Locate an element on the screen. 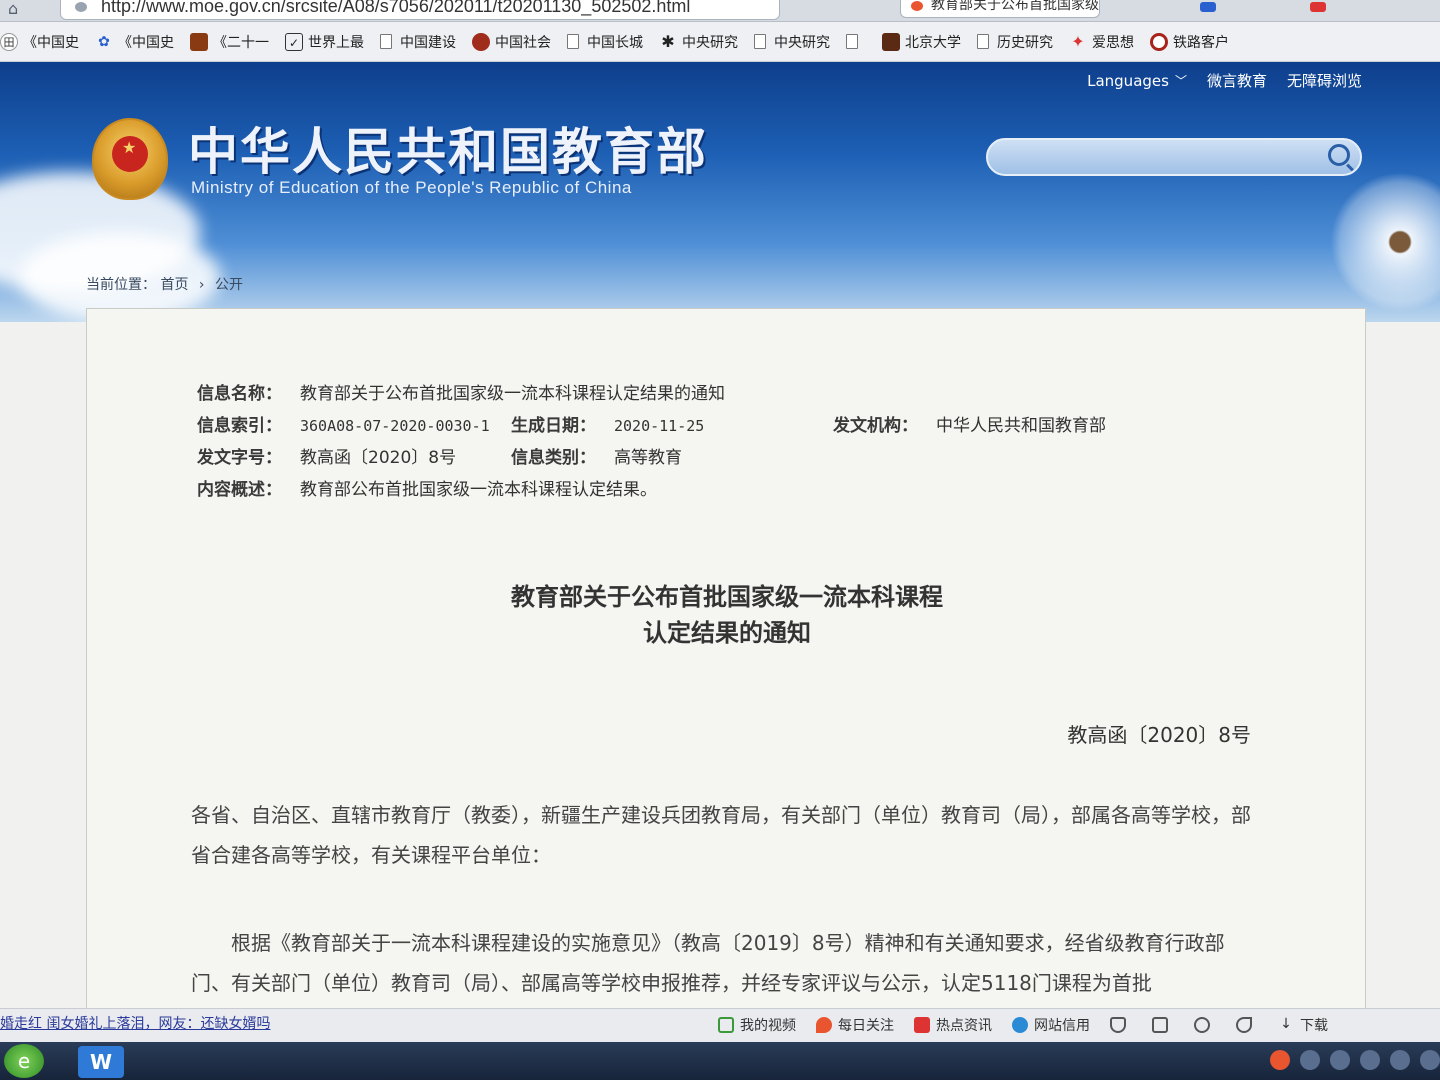 The height and width of the screenshot is (1080, 1440). bookmark-item: 铁路客户 is located at coordinates (1189, 42).